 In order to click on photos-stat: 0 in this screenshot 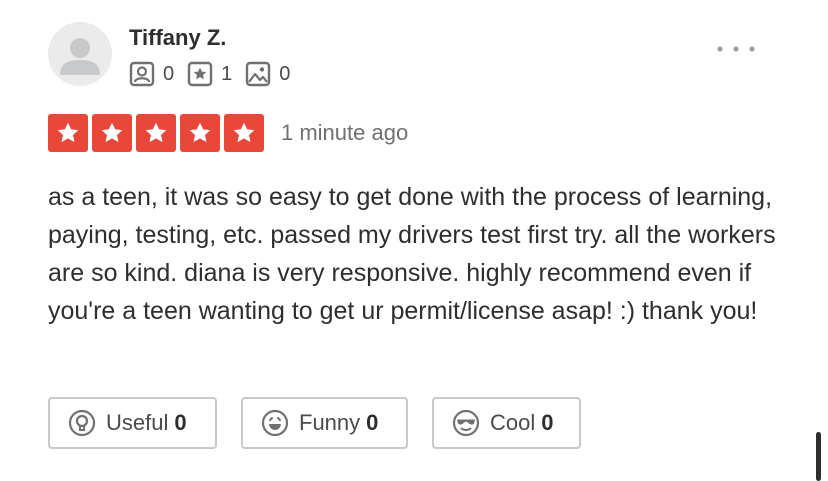, I will do `click(267, 74)`.